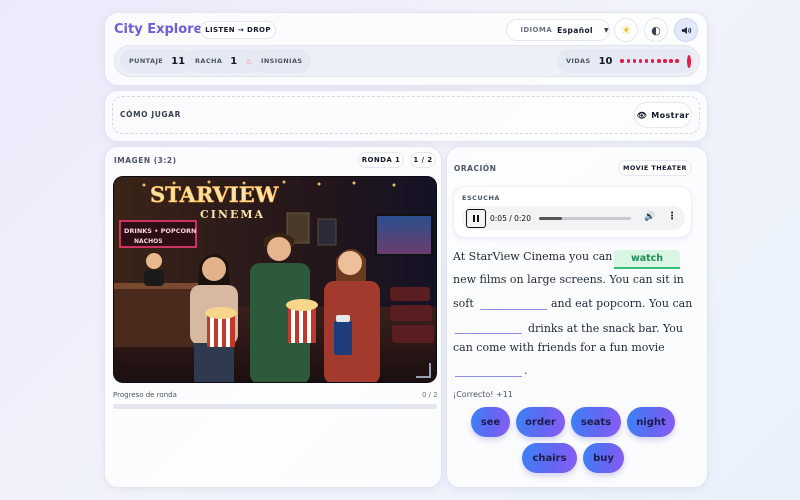 The width and height of the screenshot is (800, 500). What do you see at coordinates (606, 30) in the screenshot?
I see `chevron-down-icon: ▼` at bounding box center [606, 30].